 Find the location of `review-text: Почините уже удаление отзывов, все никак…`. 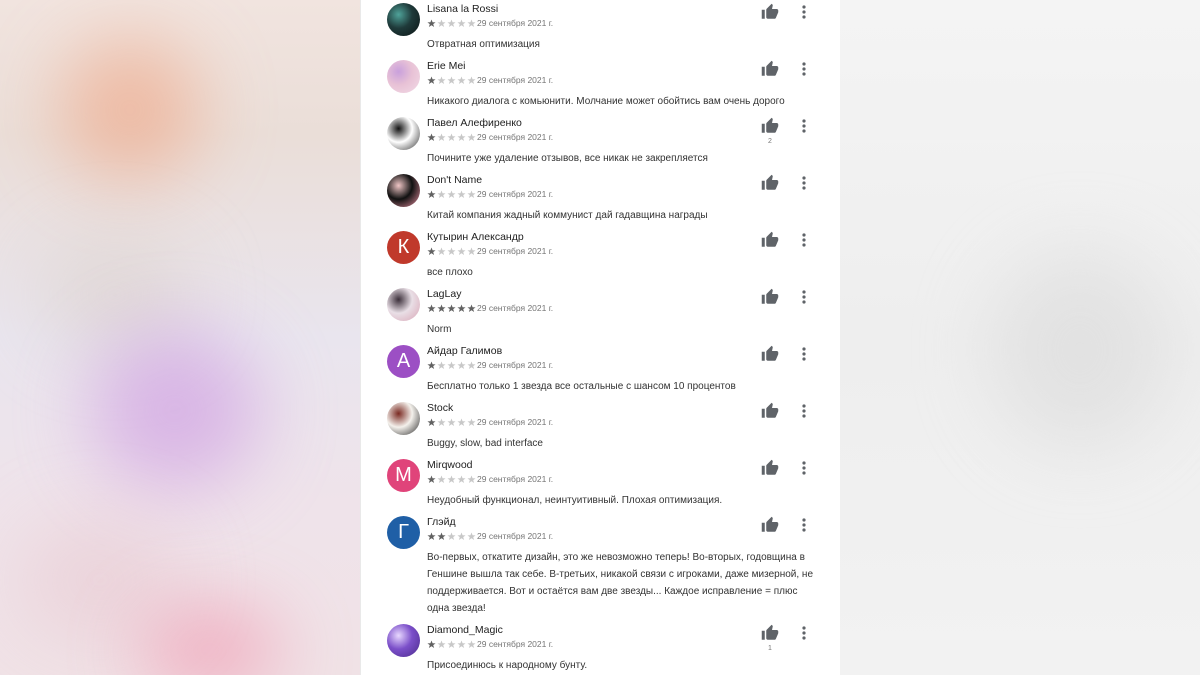

review-text: Почините уже удаление отзывов, все никак… is located at coordinates (567, 158).